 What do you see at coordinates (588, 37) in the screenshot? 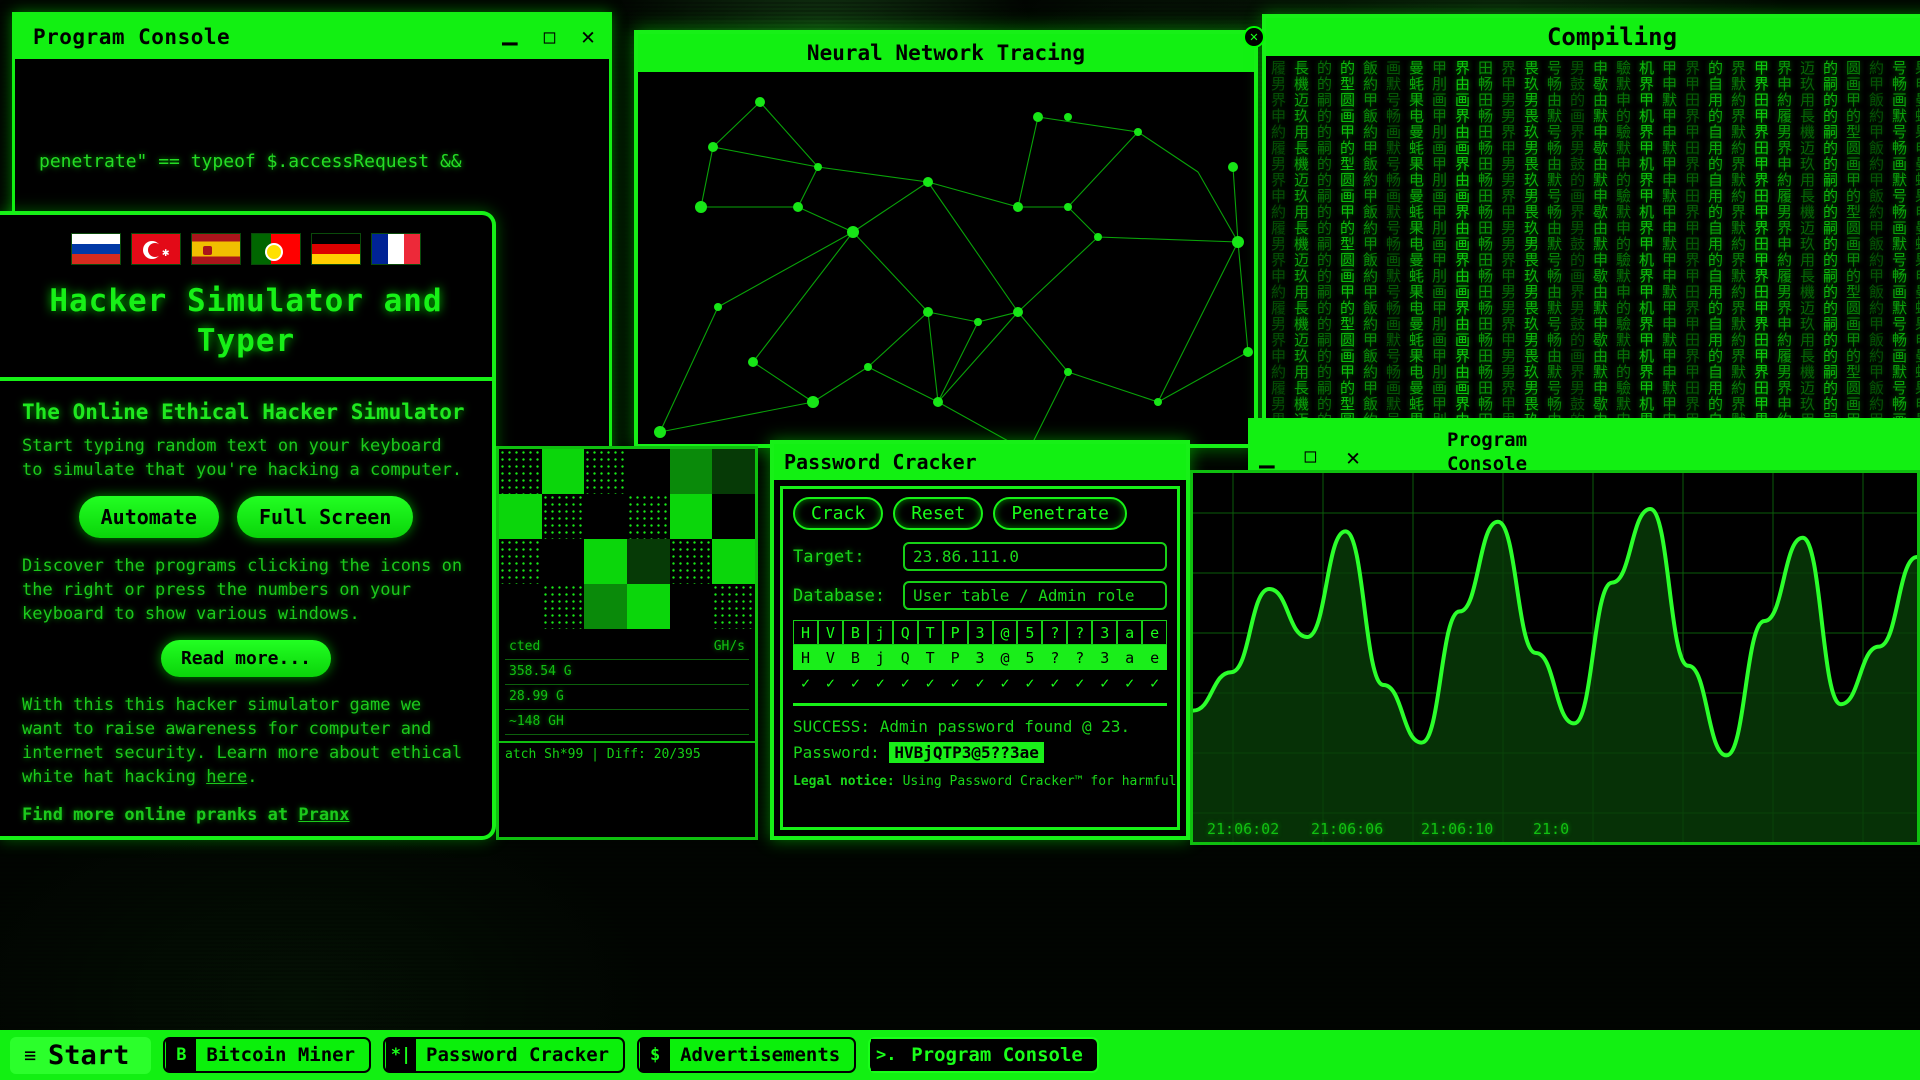
I see `close-icon: ✕` at bounding box center [588, 37].